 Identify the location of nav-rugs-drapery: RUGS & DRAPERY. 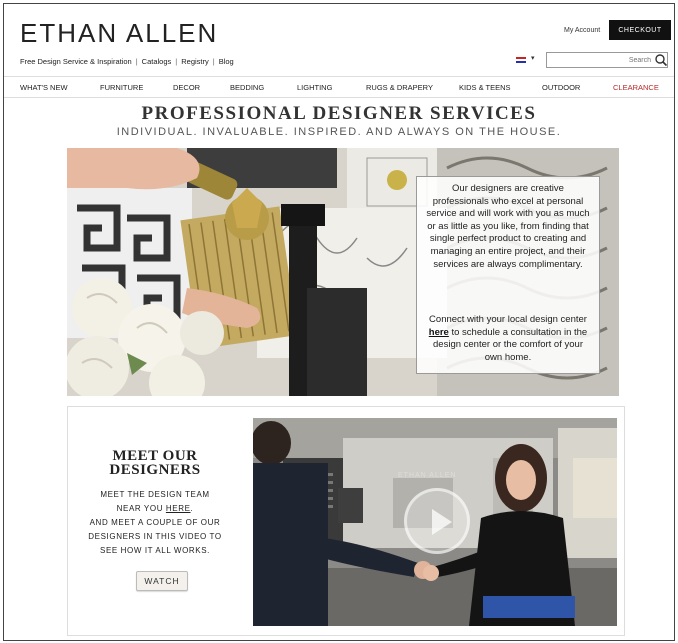
(399, 87).